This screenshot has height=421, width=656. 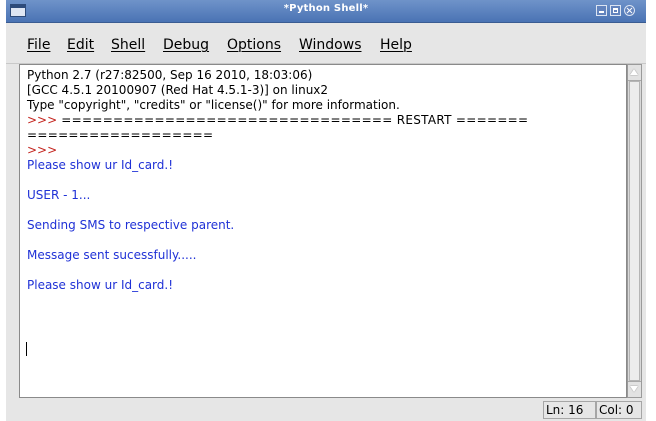 What do you see at coordinates (128, 45) in the screenshot?
I see `menu-shell: Shell` at bounding box center [128, 45].